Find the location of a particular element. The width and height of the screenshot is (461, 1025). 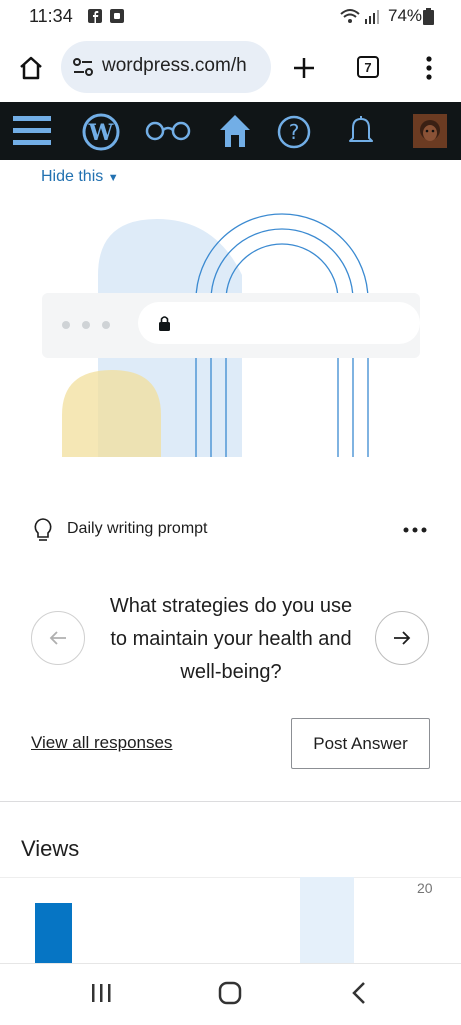

chart-bar is located at coordinates (53, 933).